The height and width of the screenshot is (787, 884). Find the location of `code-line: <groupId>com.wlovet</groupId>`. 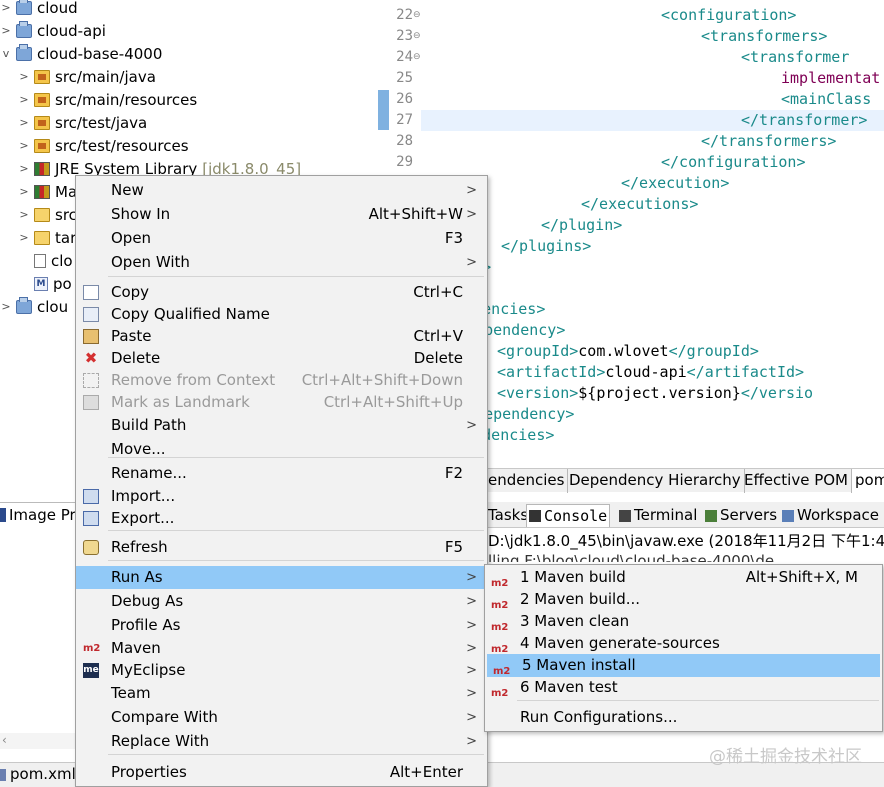

code-line: <groupId>com.wlovet</groupId> is located at coordinates (652, 351).